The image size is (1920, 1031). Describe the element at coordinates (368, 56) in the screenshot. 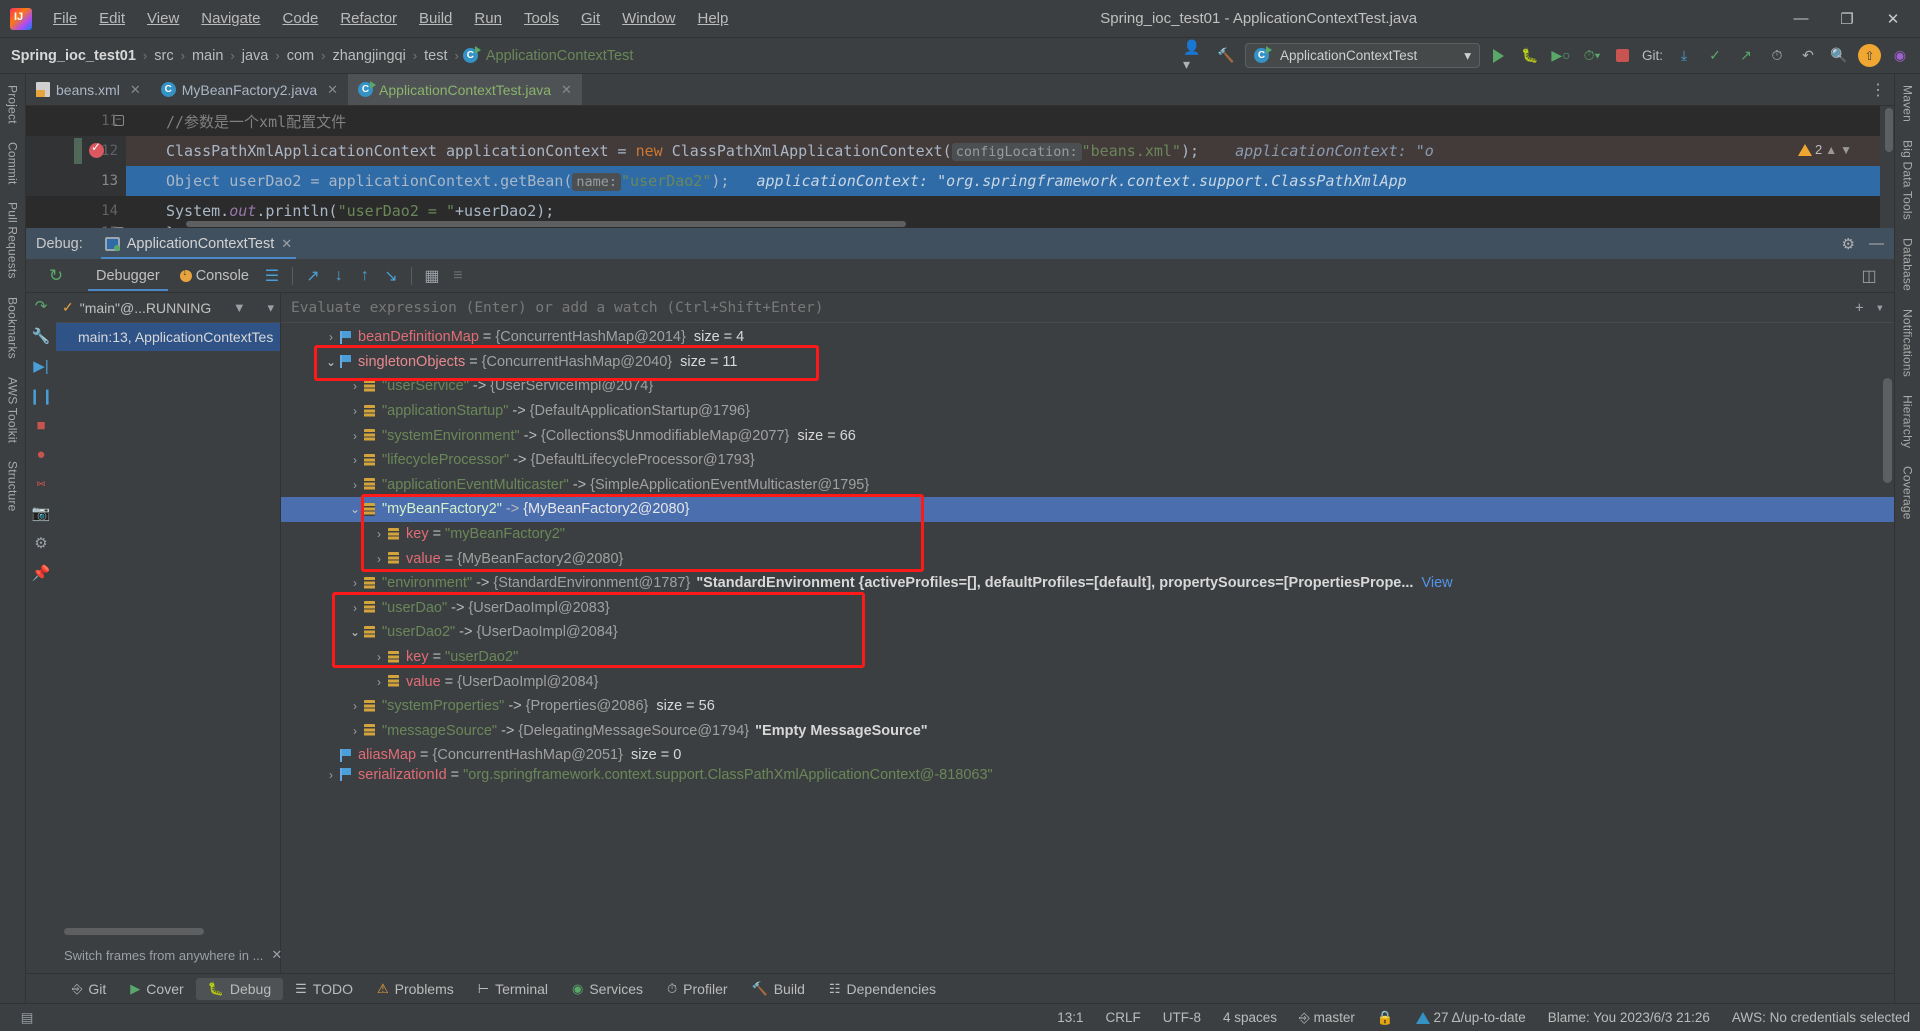

I see `breadcrumb-zhangjingqi: zhangjingqi` at that location.